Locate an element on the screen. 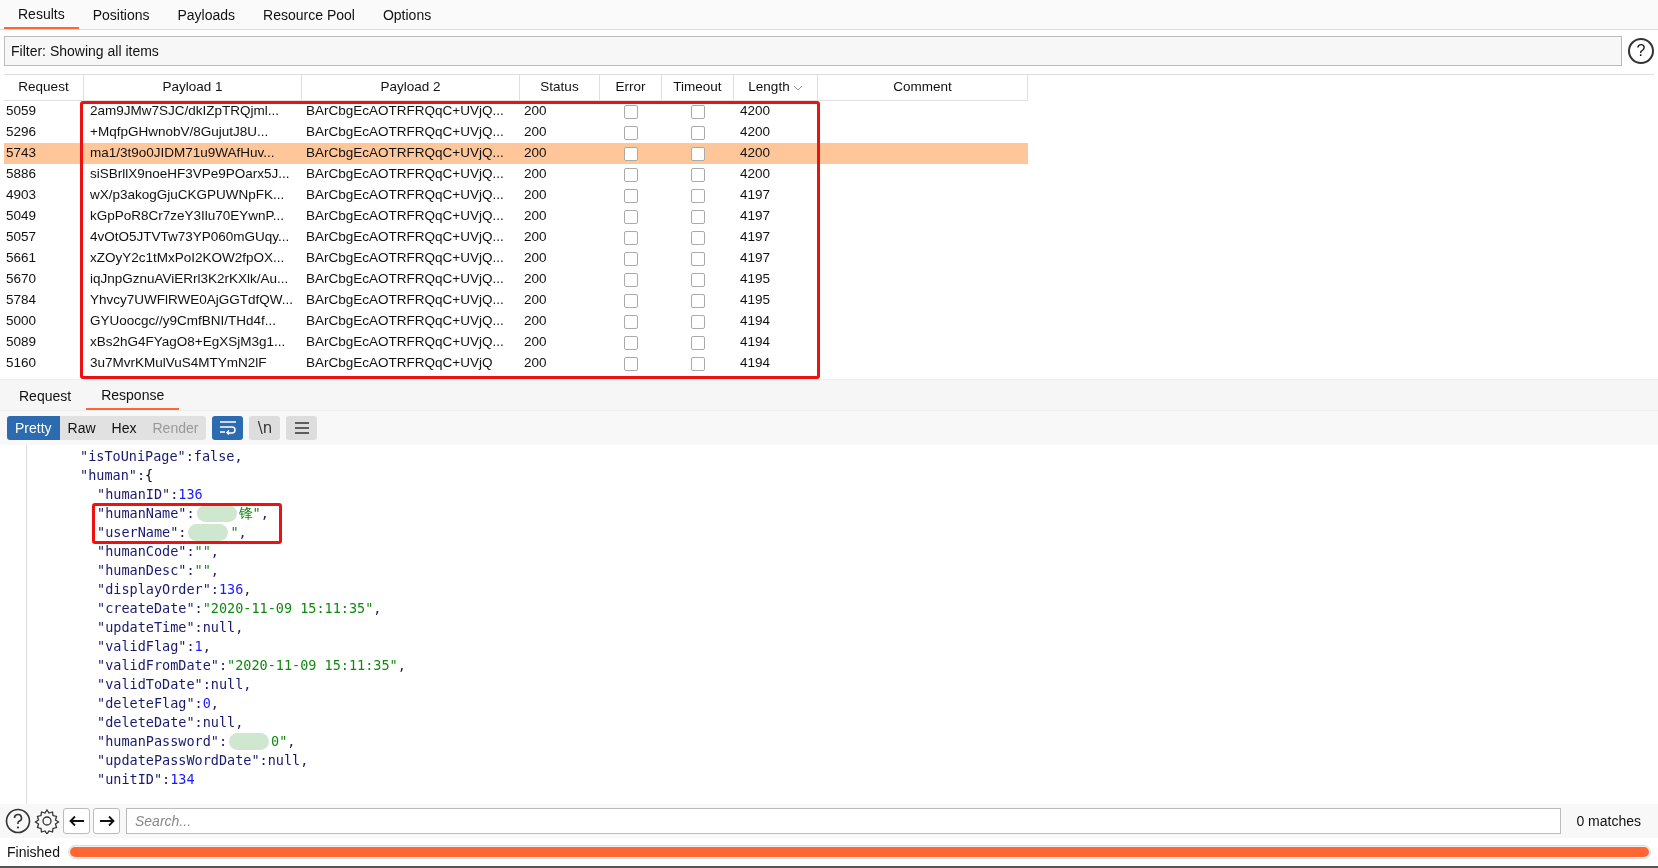 The height and width of the screenshot is (868, 1658). back-button is located at coordinates (76, 821).